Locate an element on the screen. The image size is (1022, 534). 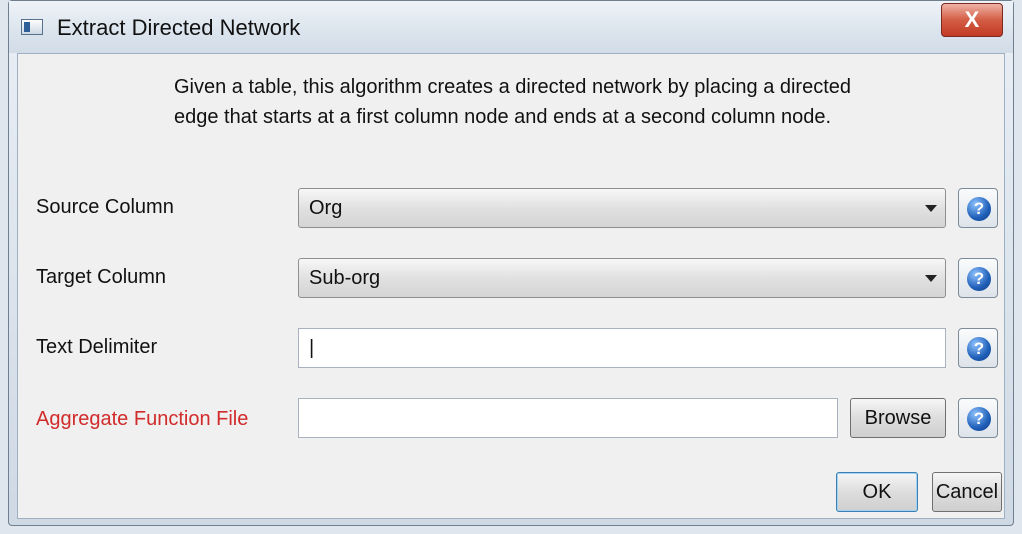
source-column-help-button: ? is located at coordinates (978, 208).